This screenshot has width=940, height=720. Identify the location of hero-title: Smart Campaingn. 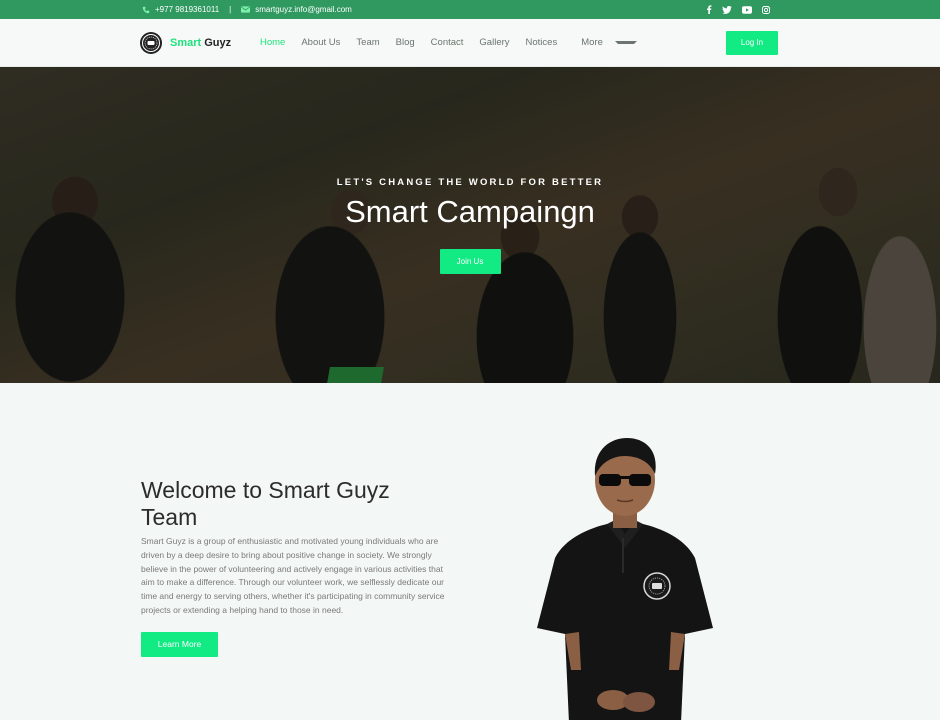
(470, 211).